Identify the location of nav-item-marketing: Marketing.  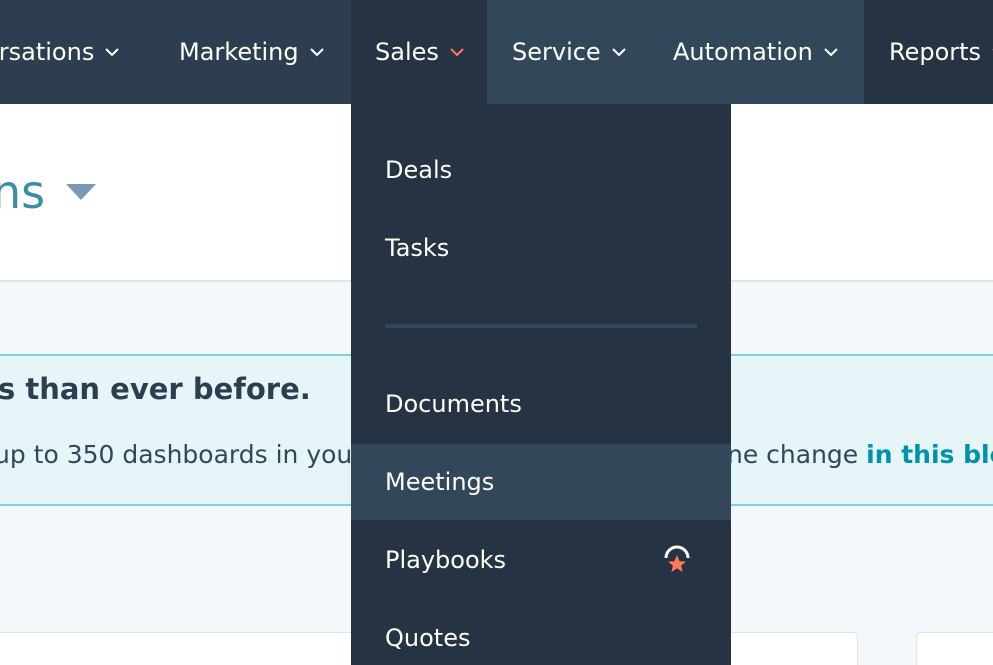
(252, 52).